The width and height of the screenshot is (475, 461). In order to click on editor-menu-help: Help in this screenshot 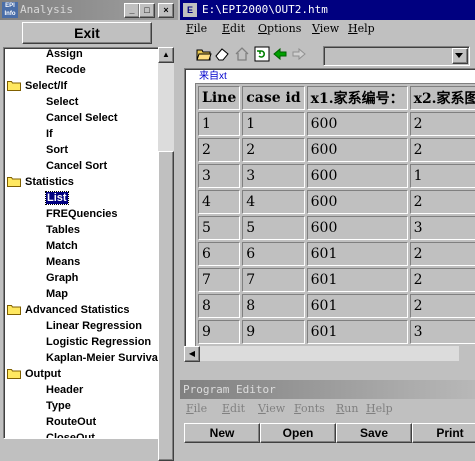, I will do `click(379, 408)`.